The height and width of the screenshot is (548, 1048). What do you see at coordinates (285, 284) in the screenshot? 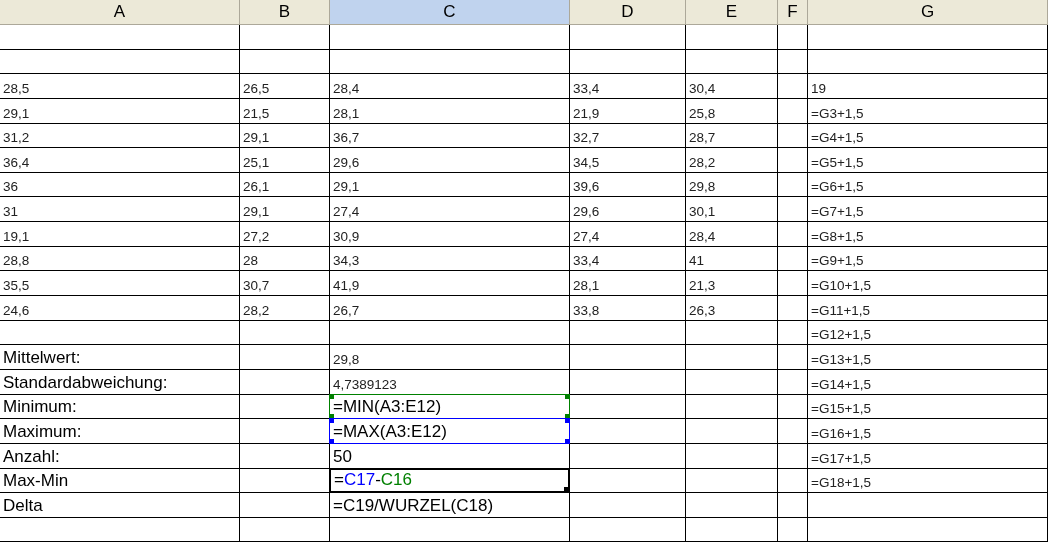
I see `table-cell: 30,7` at bounding box center [285, 284].